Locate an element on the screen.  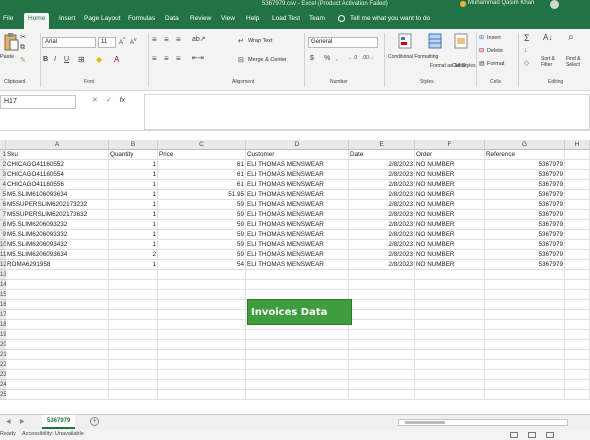
fill-color-icon: ◆ is located at coordinates (99, 59).